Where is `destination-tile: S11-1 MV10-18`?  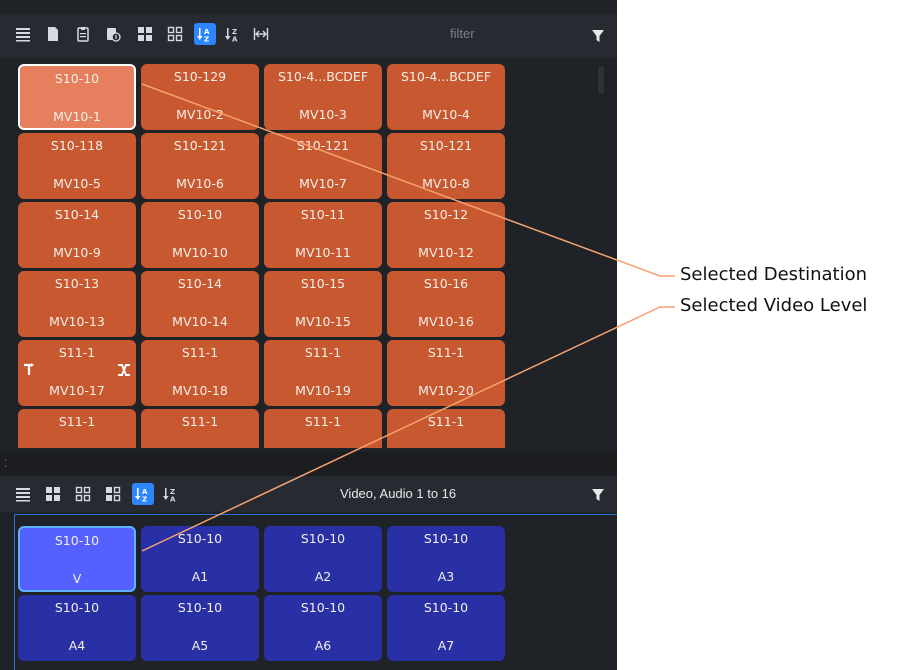 destination-tile: S11-1 MV10-18 is located at coordinates (200, 373).